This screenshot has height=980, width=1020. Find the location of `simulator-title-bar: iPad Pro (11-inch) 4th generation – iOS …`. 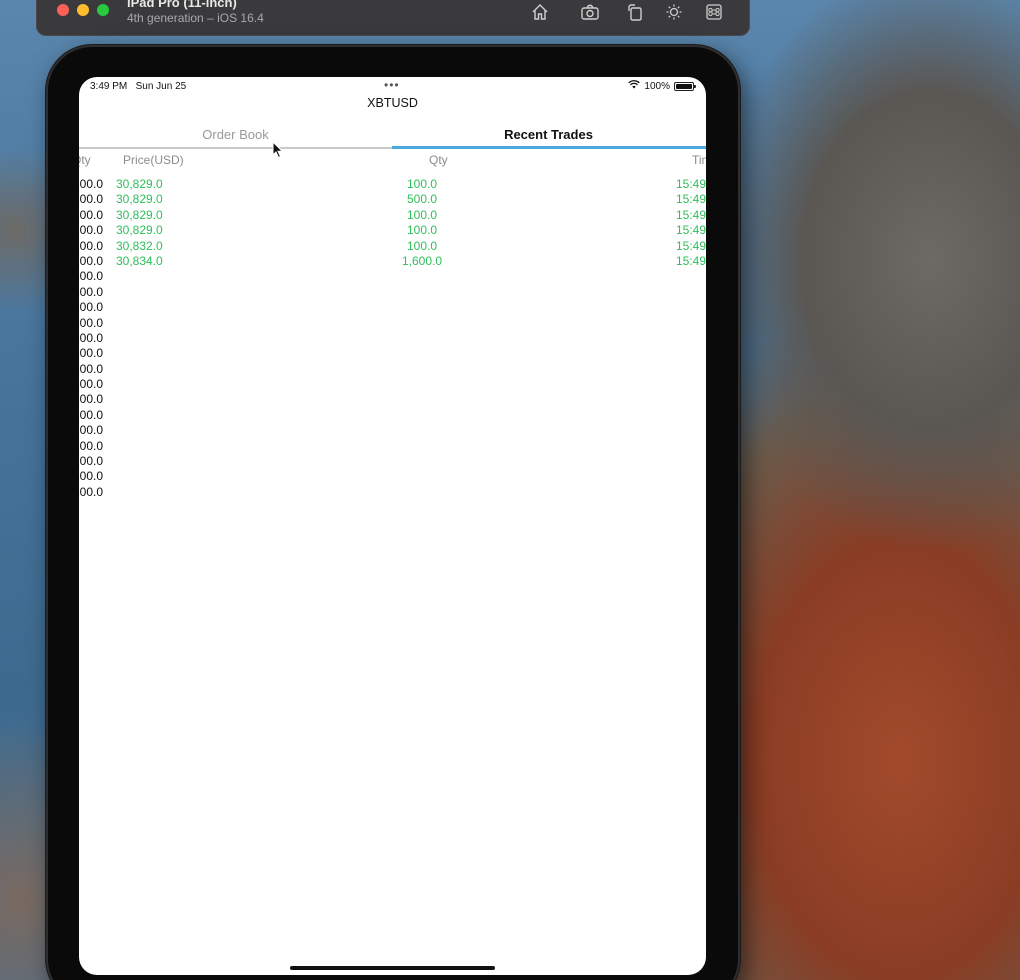

simulator-title-bar: iPad Pro (11-inch) 4th generation – iOS … is located at coordinates (393, 18).